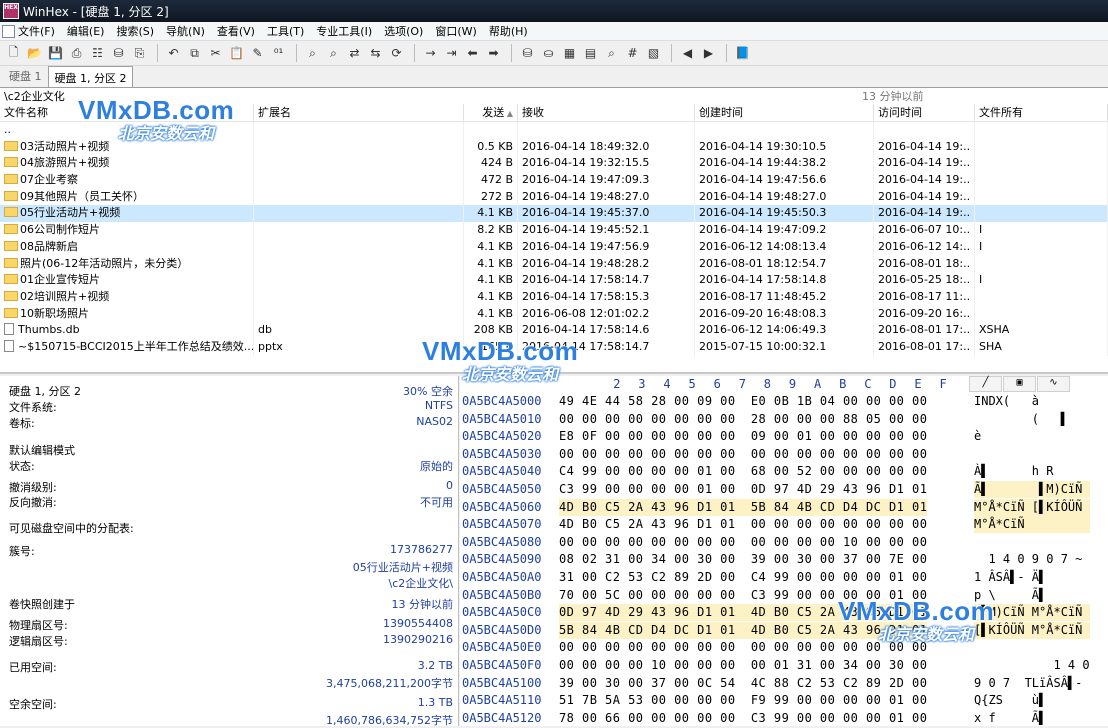  I want to click on menu-item: 选项(O), so click(403, 31).